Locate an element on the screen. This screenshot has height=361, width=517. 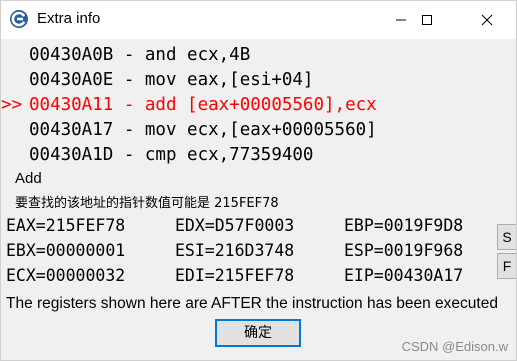
disassembly-text: 00430A11 - add [eax+00005560],ecx is located at coordinates (203, 105).